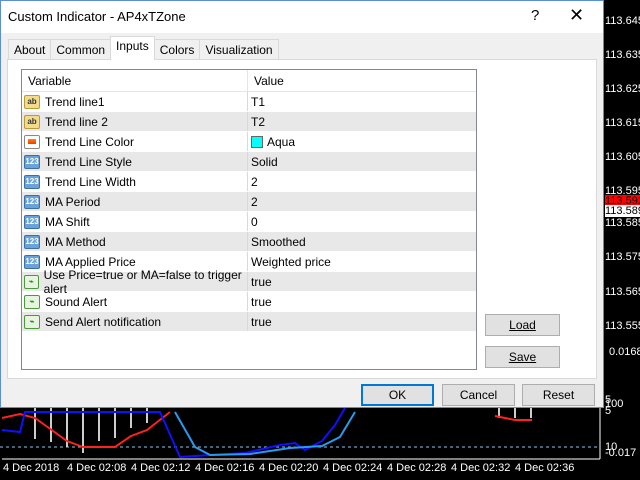 Image resolution: width=640 pixels, height=480 pixels. Describe the element at coordinates (132, 48) in the screenshot. I see `tab-inputs: Inputs` at that location.